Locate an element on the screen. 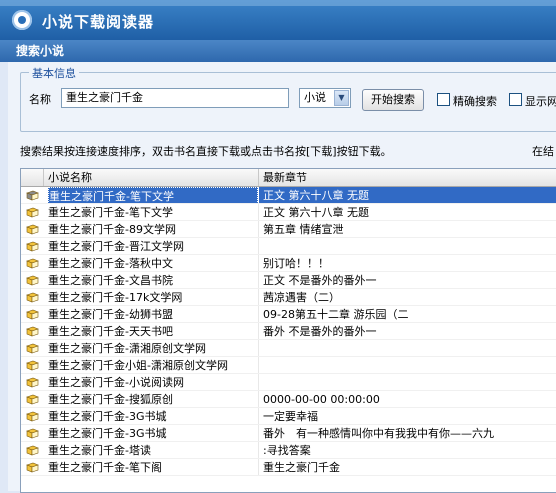  cell-latest-chapter: :寻找答案 is located at coordinates (287, 450).